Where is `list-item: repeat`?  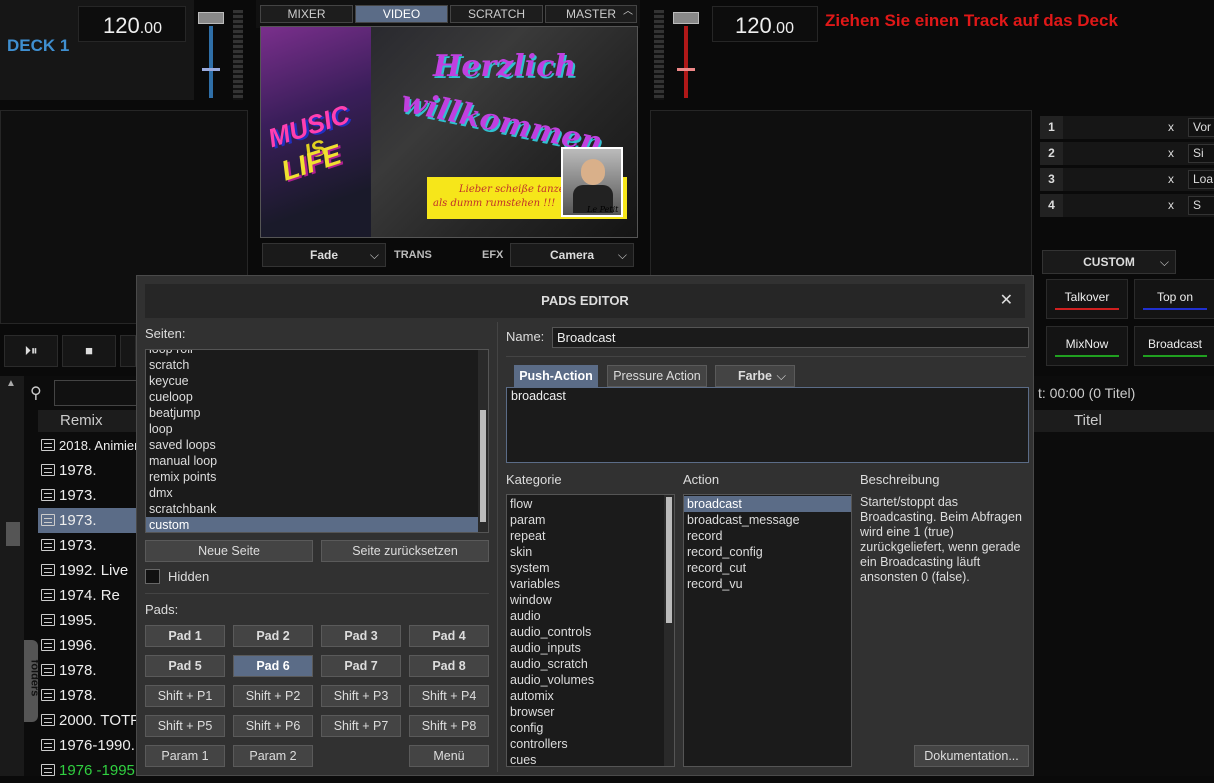
list-item: repeat is located at coordinates (590, 536).